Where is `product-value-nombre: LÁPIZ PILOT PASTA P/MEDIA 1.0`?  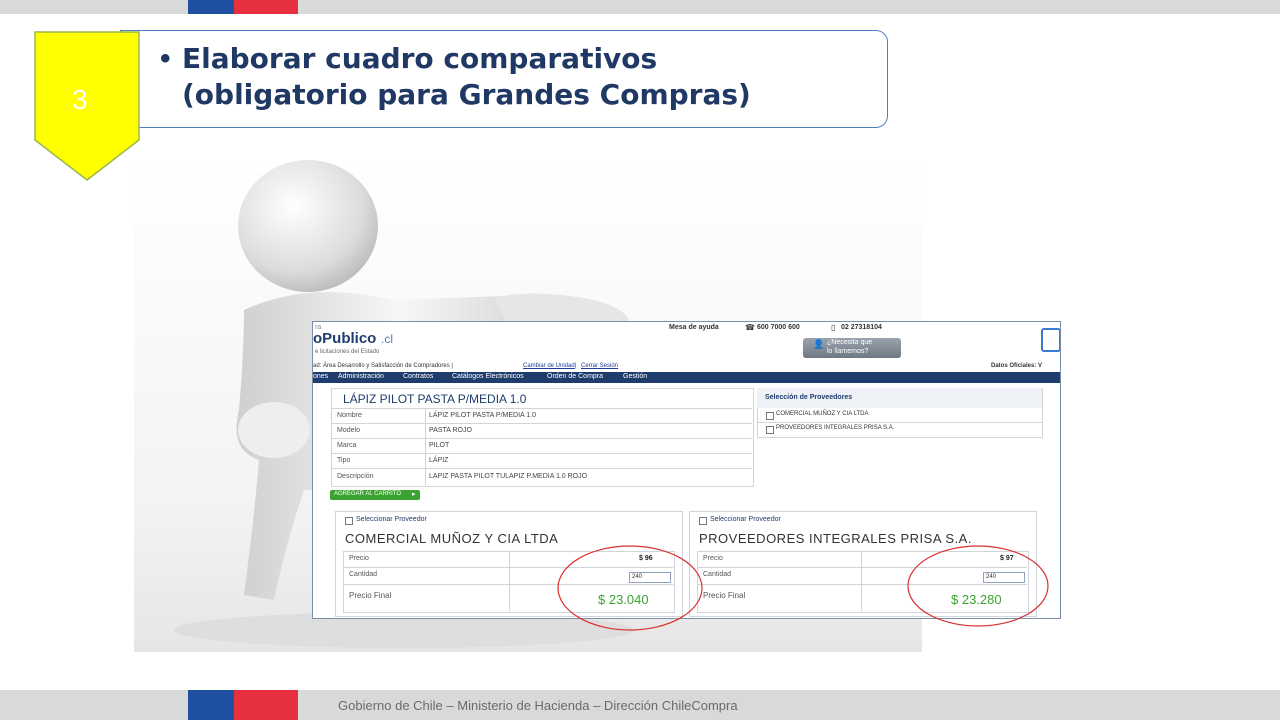
product-value-nombre: LÁPIZ PILOT PASTA P/MEDIA 1.0 is located at coordinates (482, 415).